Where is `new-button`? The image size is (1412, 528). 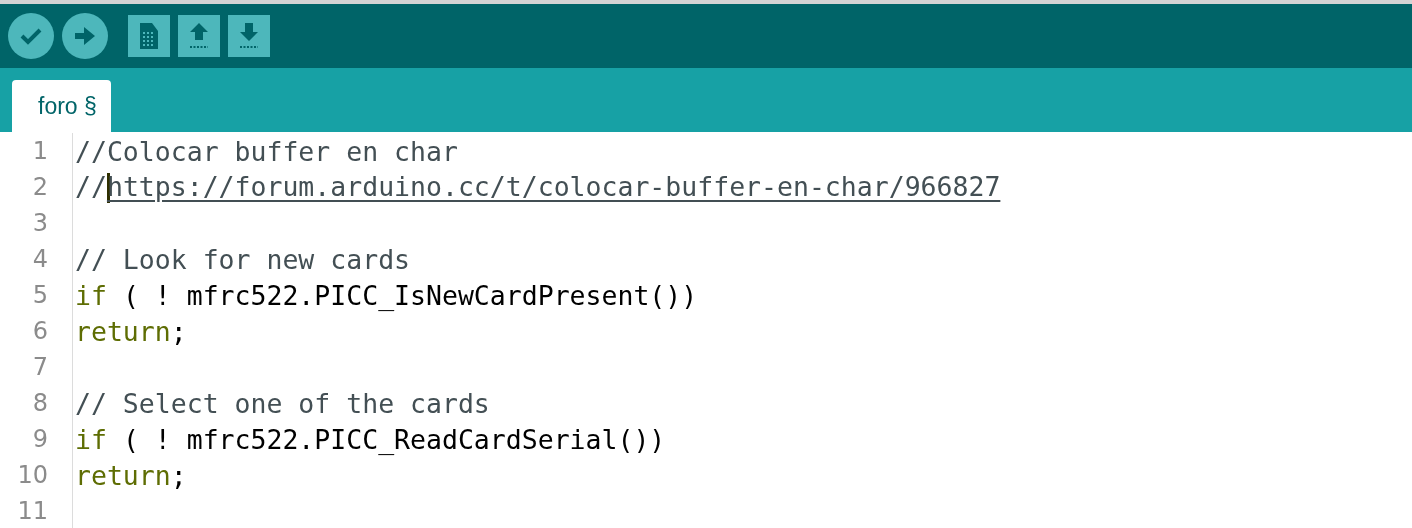
new-button is located at coordinates (149, 36).